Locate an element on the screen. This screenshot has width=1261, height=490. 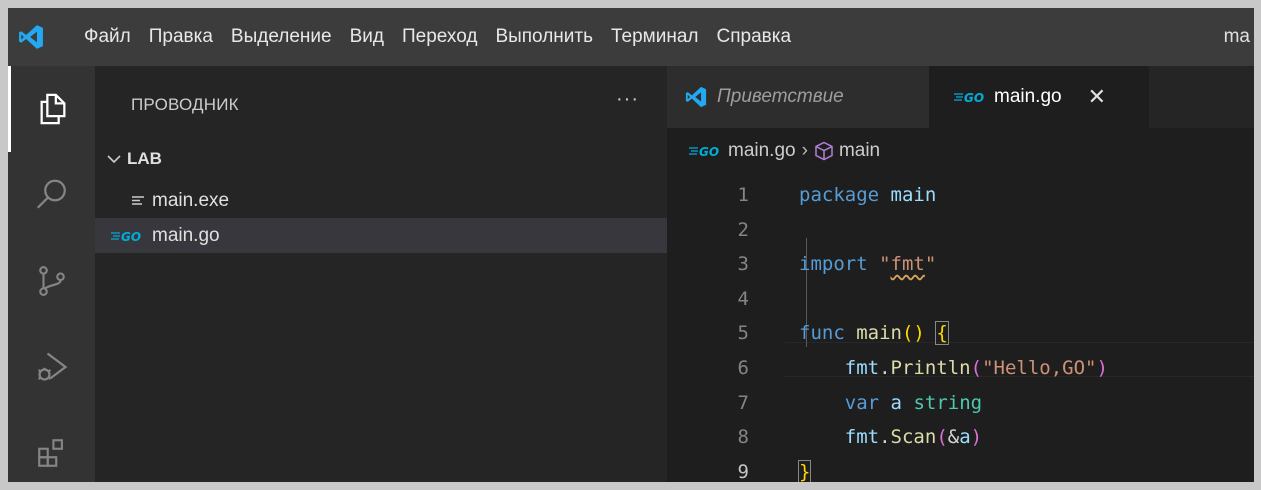
menu-run: Выполнить is located at coordinates (544, 37).